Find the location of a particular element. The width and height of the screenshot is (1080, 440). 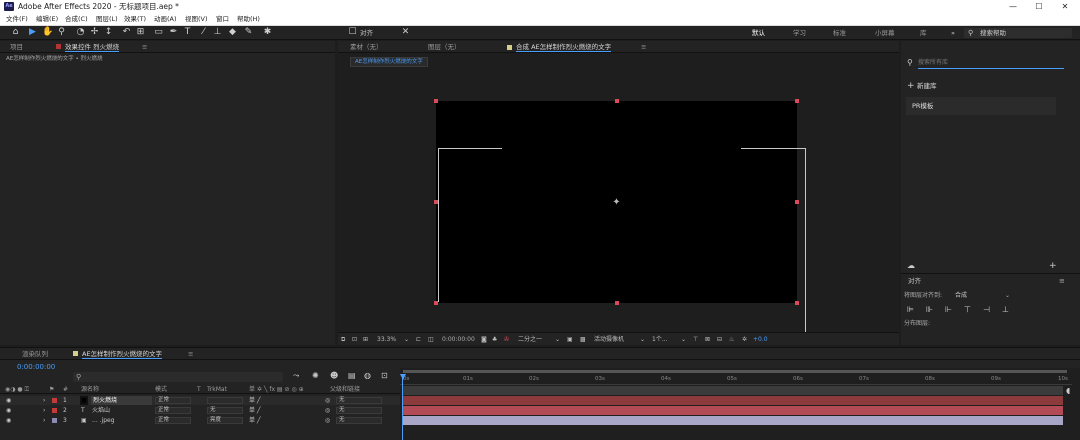

menu-edit: 编辑(E) is located at coordinates (47, 19).